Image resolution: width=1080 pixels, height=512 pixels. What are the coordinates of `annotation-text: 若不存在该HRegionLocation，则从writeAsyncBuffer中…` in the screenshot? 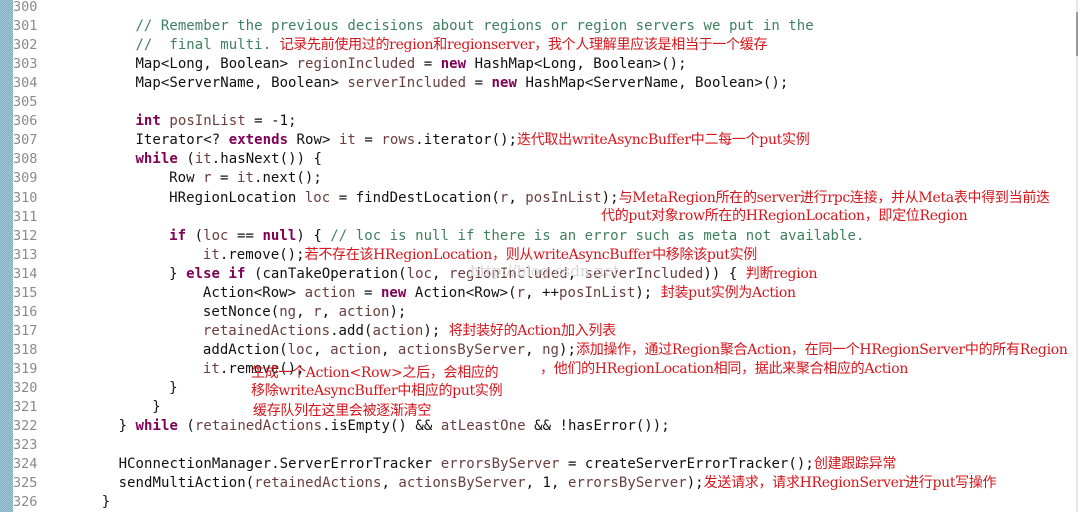 It's located at (531, 254).